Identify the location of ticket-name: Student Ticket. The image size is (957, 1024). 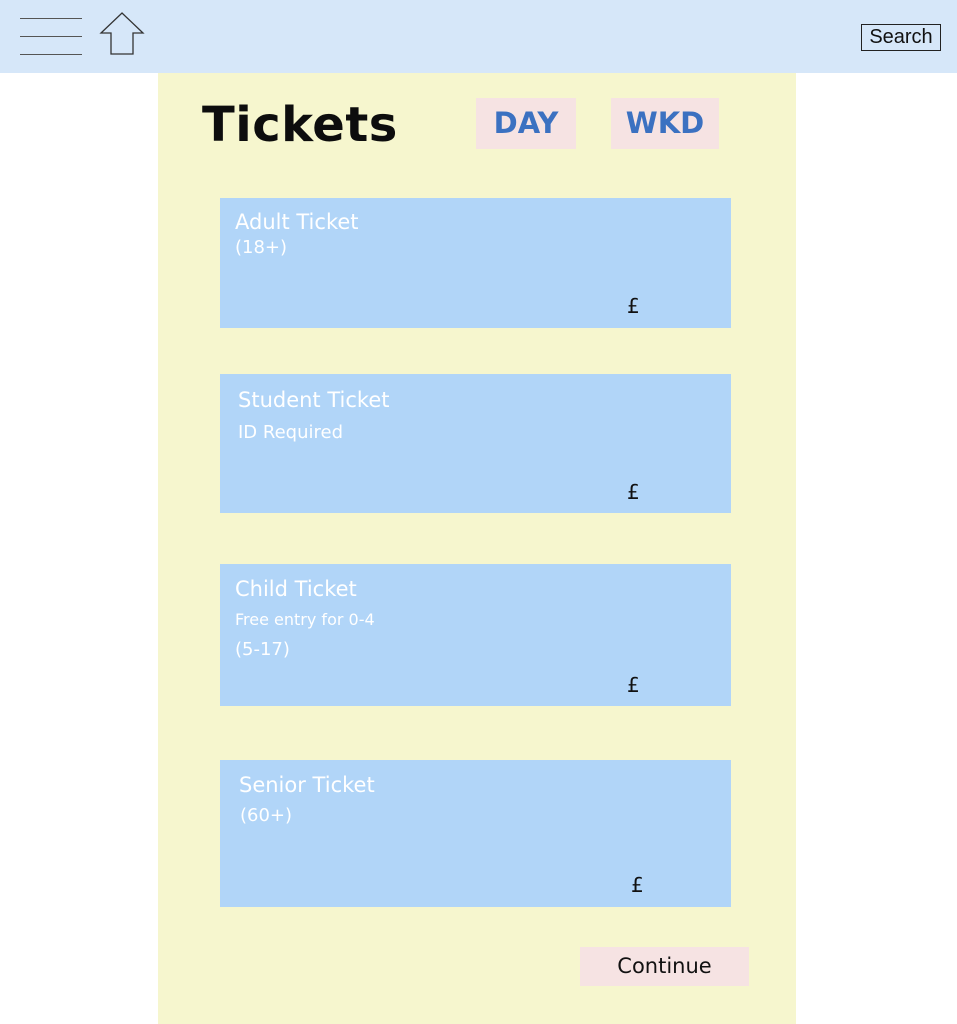
(314, 400).